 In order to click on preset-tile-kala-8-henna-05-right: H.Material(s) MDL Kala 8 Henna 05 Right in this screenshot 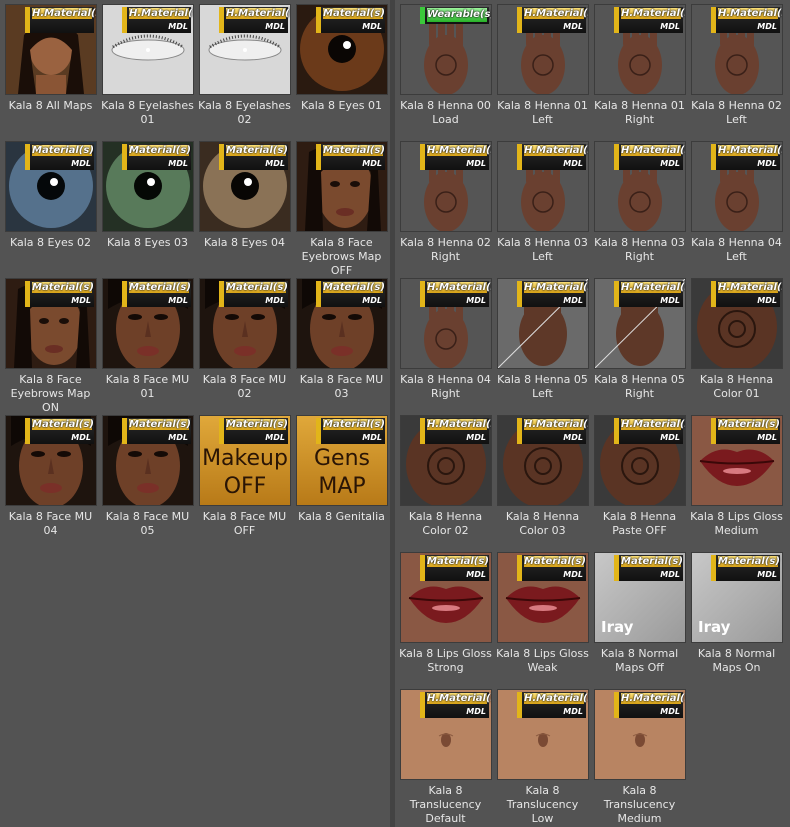, I will do `click(640, 345)`.